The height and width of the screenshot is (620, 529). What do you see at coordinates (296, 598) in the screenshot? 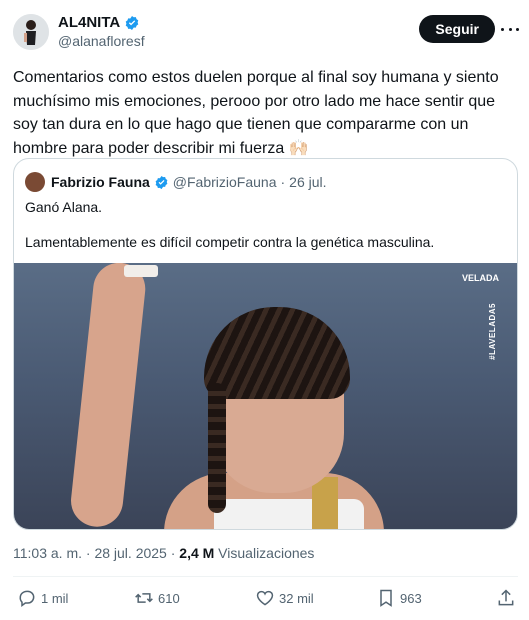
I see `like-count: 32 mil` at bounding box center [296, 598].